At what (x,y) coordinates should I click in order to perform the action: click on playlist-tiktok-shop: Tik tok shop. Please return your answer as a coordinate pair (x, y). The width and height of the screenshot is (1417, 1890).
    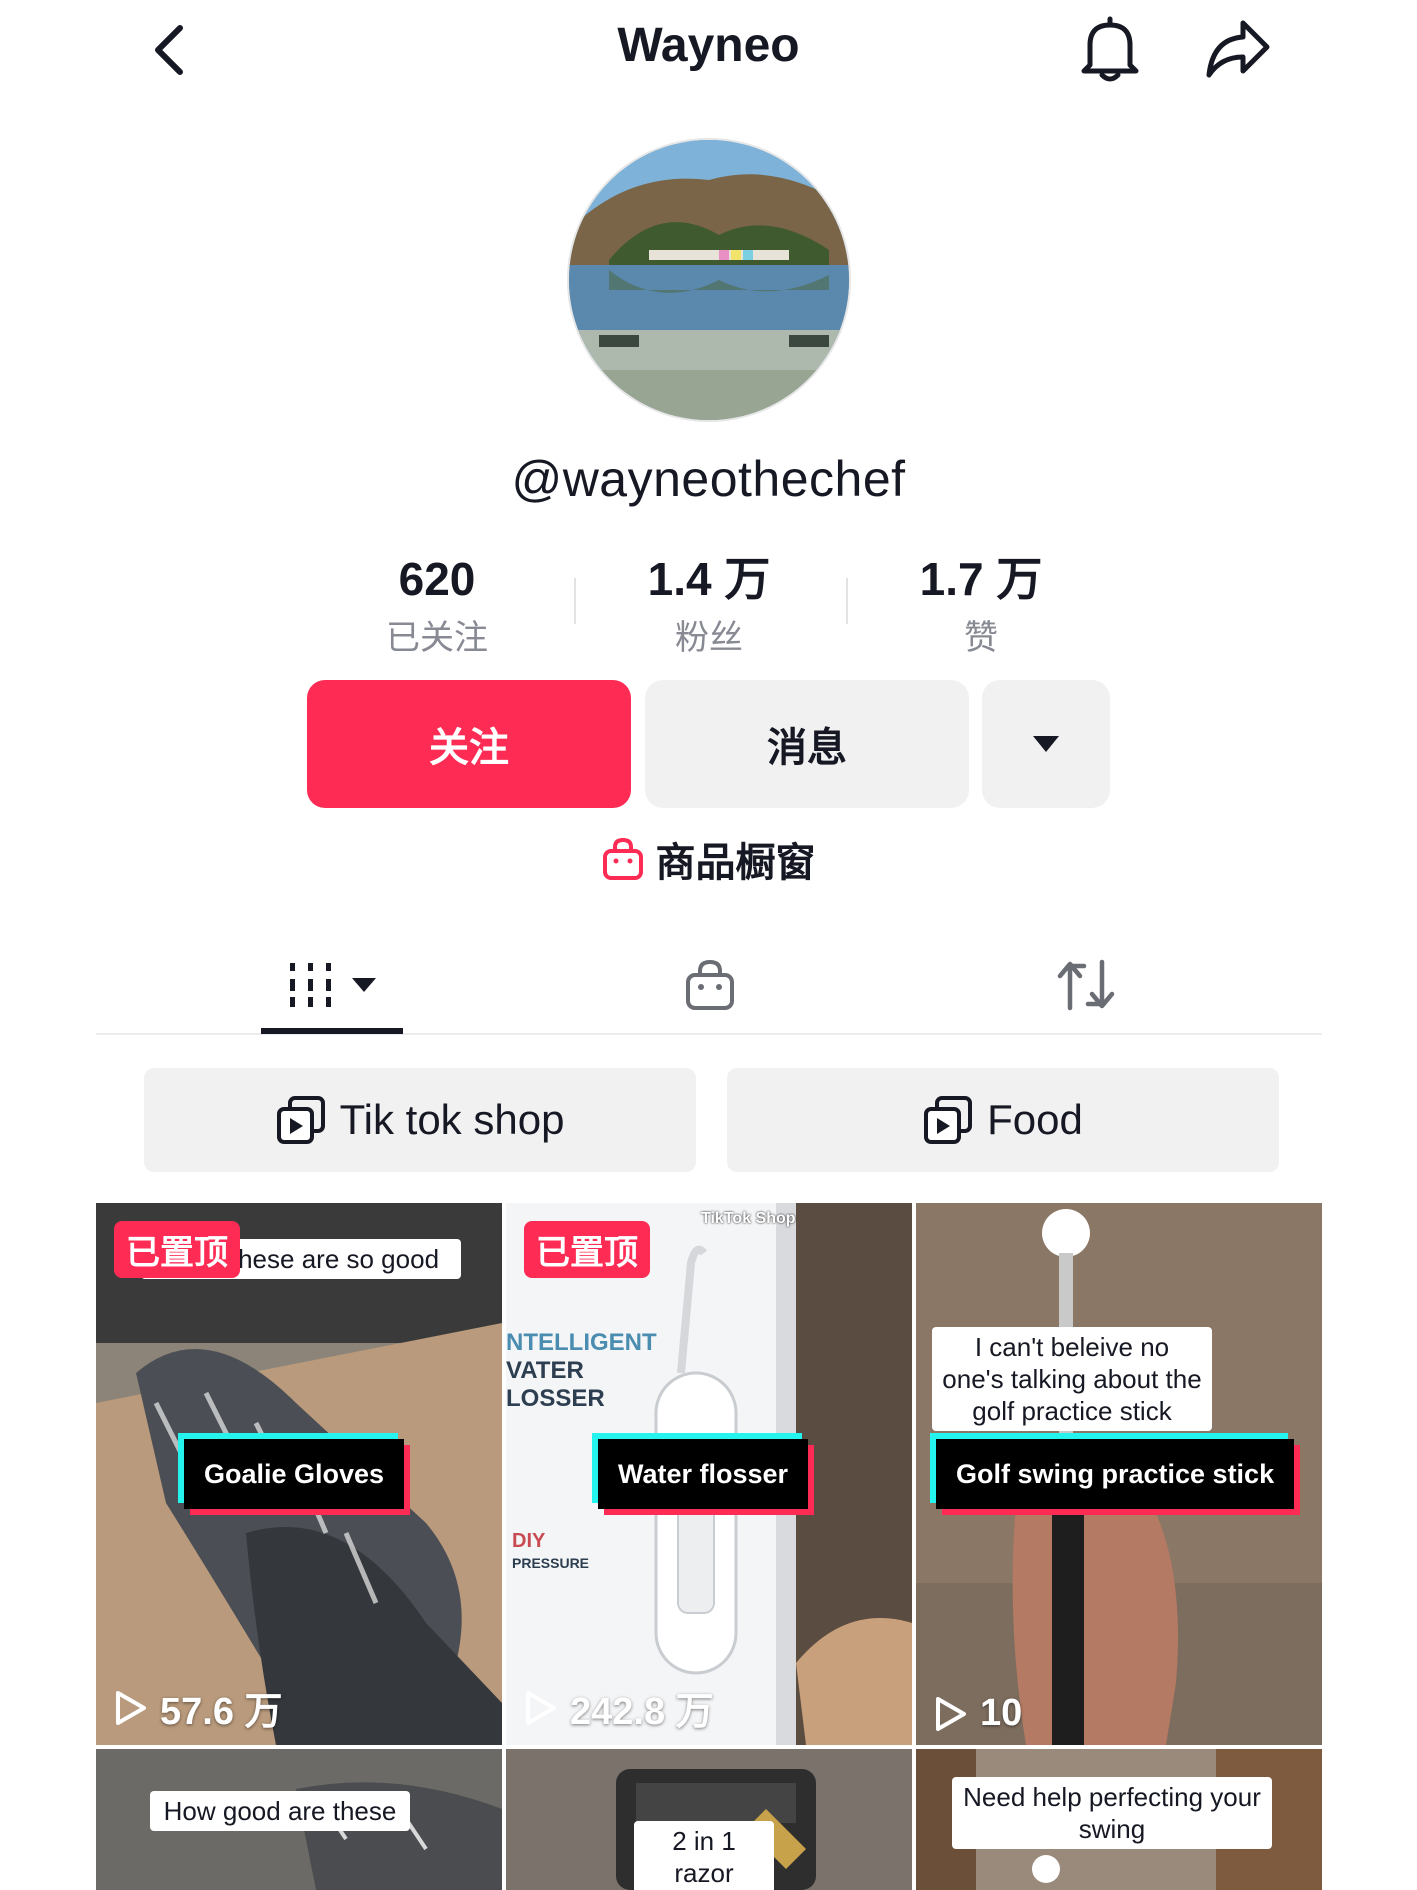
    Looking at the image, I should click on (420, 1120).